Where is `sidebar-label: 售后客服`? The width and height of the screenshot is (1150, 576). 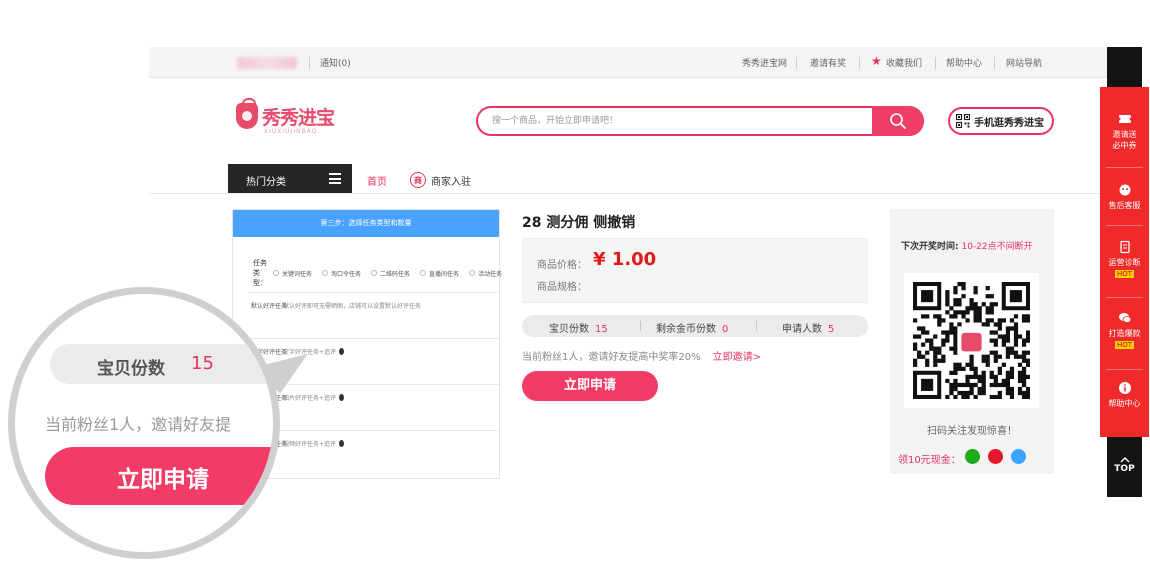 sidebar-label: 售后客服 is located at coordinates (1124, 205).